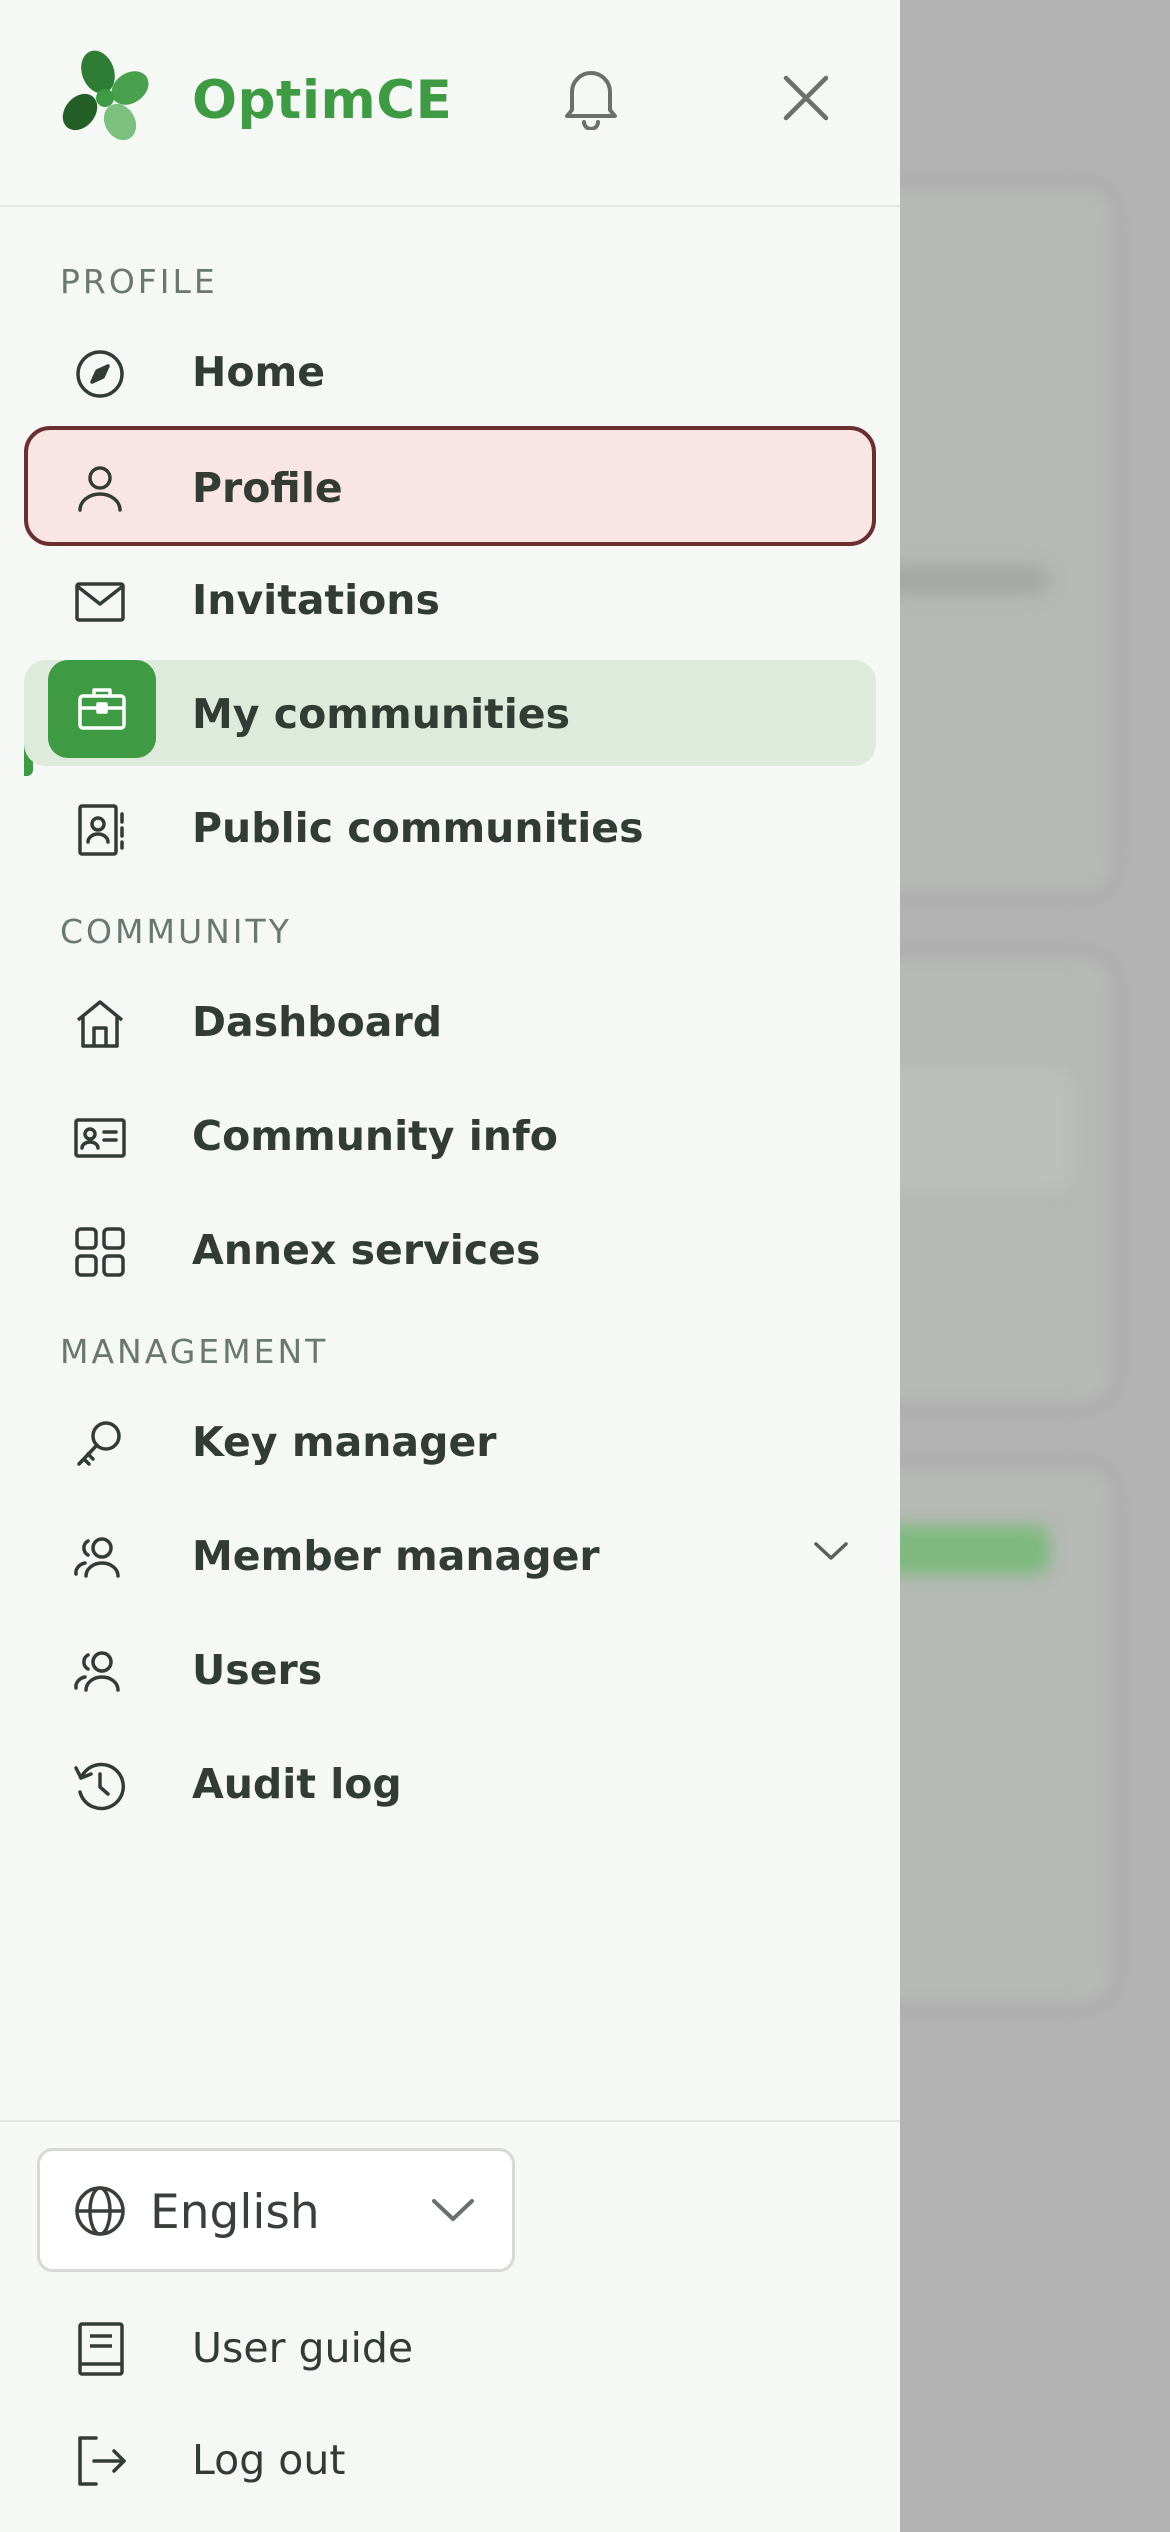 This screenshot has width=1170, height=2532. Describe the element at coordinates (450, 2348) in the screenshot. I see `footer-item-user-guide: User guide` at that location.